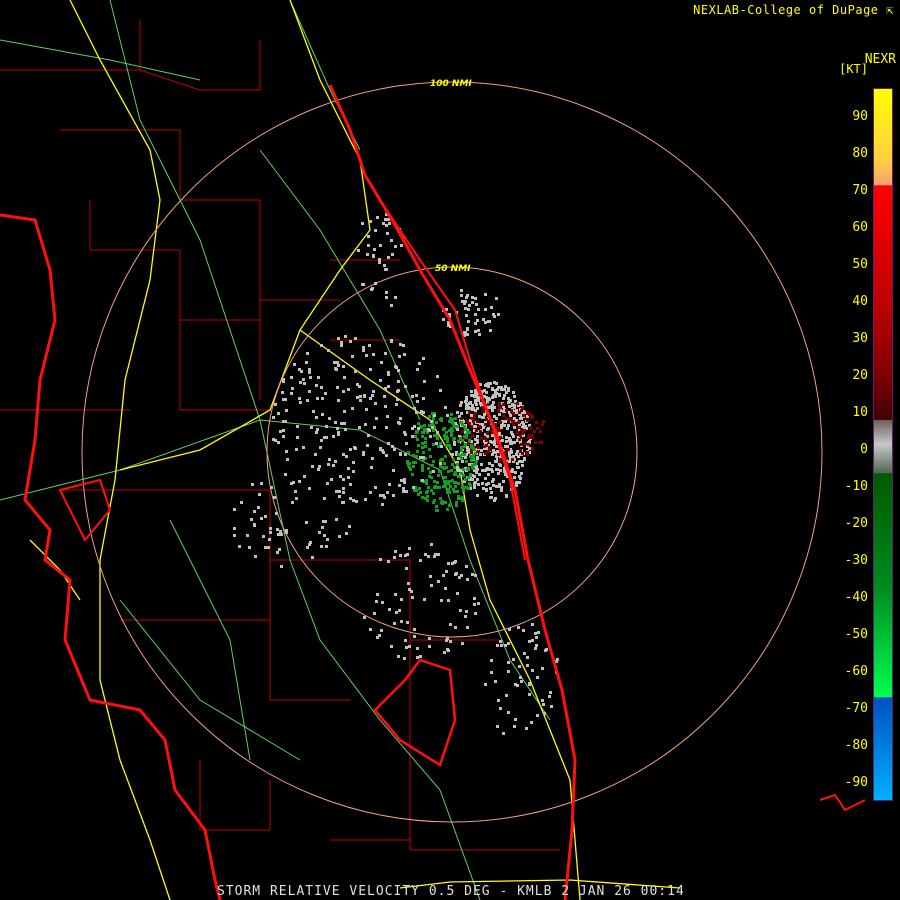  Describe the element at coordinates (856, 523) in the screenshot. I see `scale-tick-label: -20` at that location.